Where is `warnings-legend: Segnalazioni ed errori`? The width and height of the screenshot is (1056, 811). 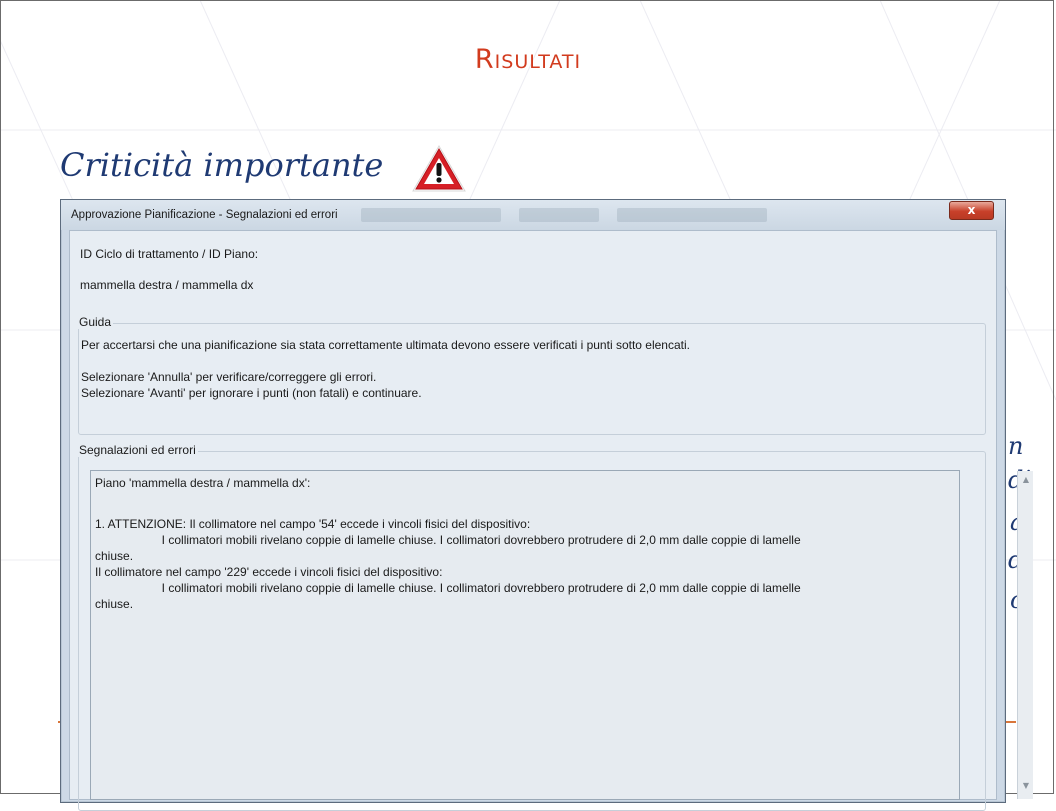 warnings-legend: Segnalazioni ed errori is located at coordinates (137, 450).